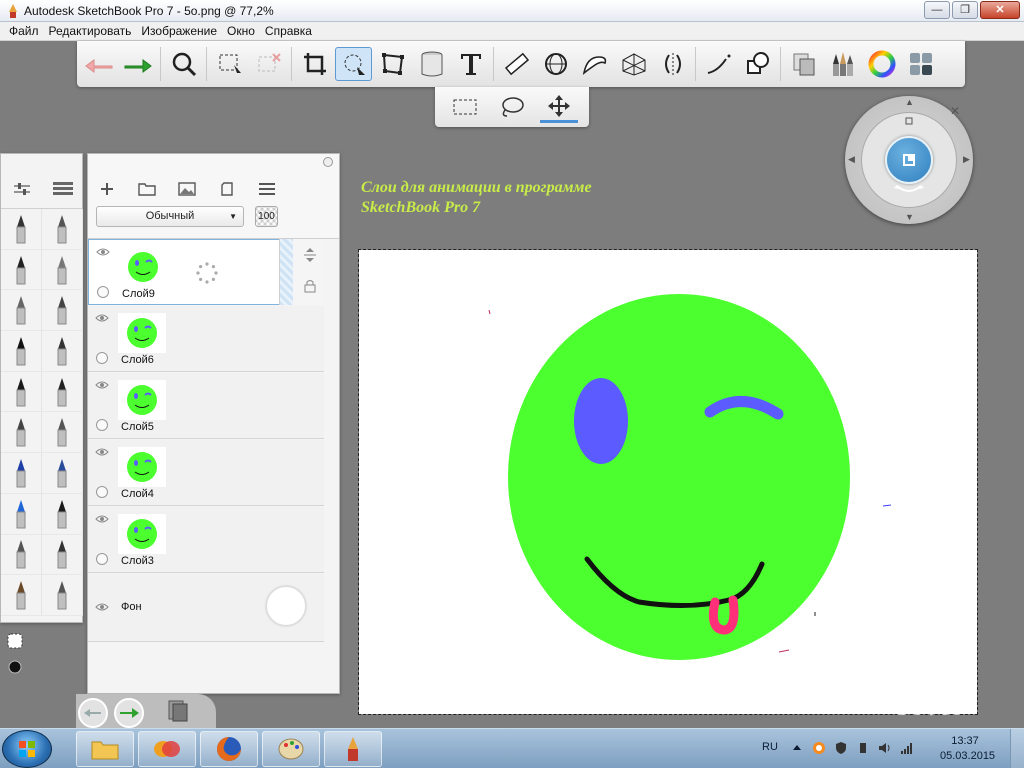 The height and width of the screenshot is (768, 1024). What do you see at coordinates (937, 10) in the screenshot?
I see `minimize-button: —` at bounding box center [937, 10].